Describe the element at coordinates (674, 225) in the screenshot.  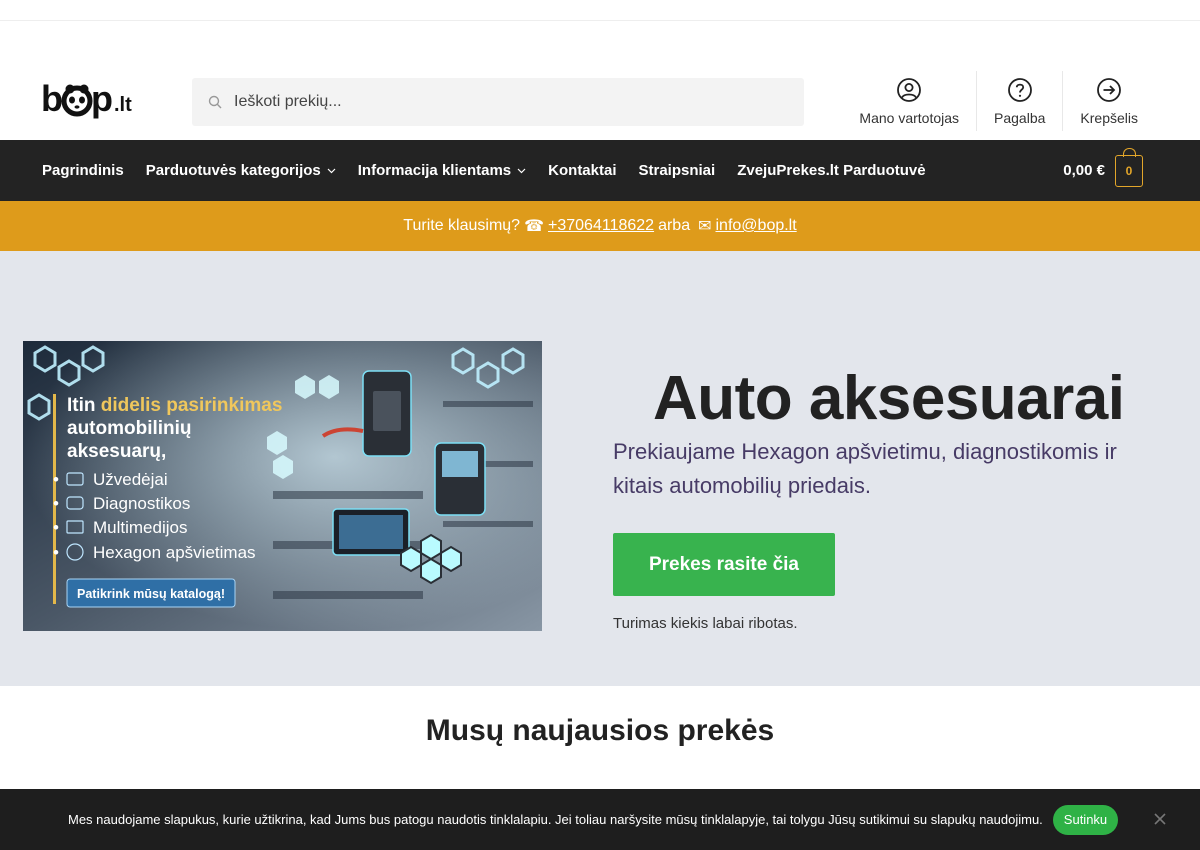
I see `notice-or: arba` at that location.